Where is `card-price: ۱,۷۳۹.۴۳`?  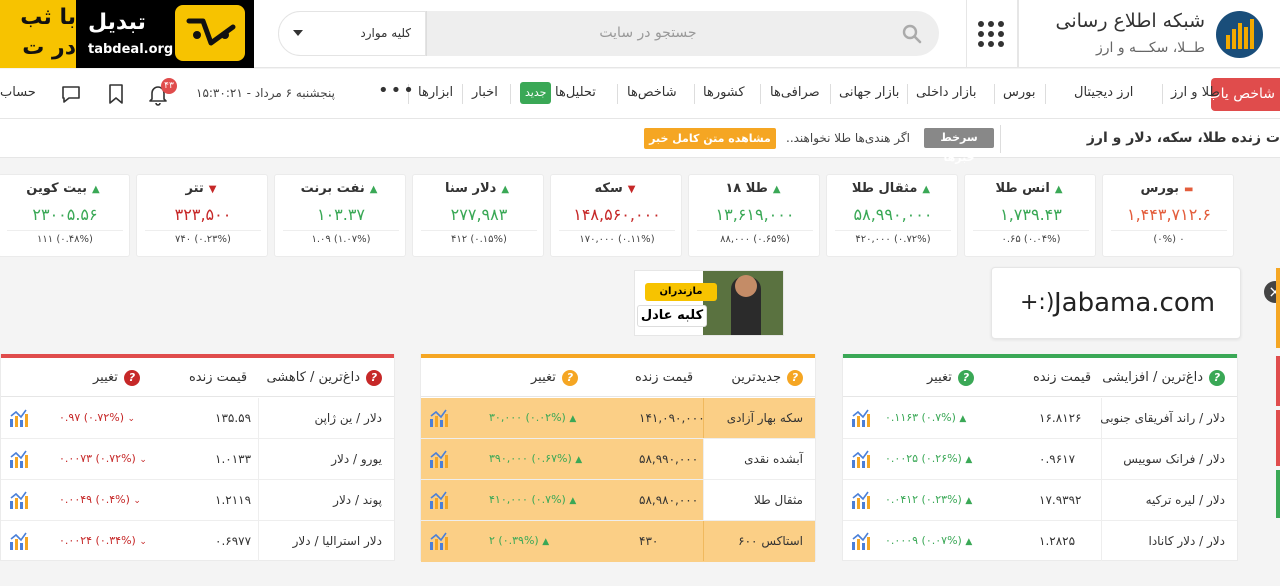 card-price: ۱,۷۳۹.۴۳ is located at coordinates (1031, 214).